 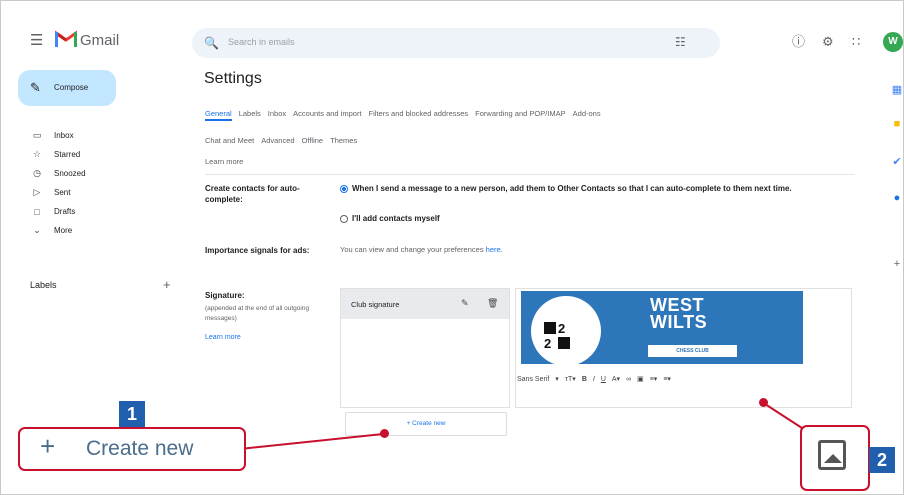 I want to click on contacts-icon: ●, so click(x=897, y=198).